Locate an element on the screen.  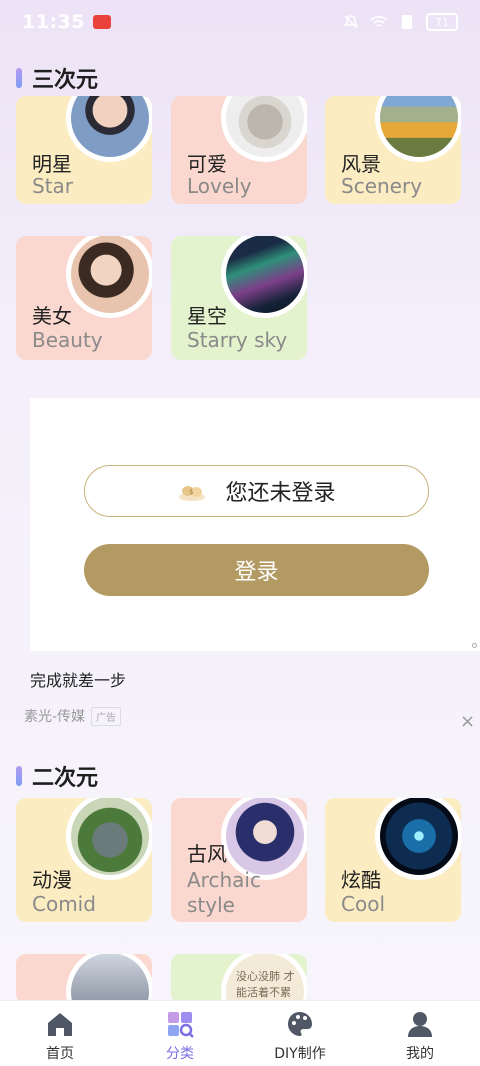
notification-app-icon is located at coordinates (101, 22).